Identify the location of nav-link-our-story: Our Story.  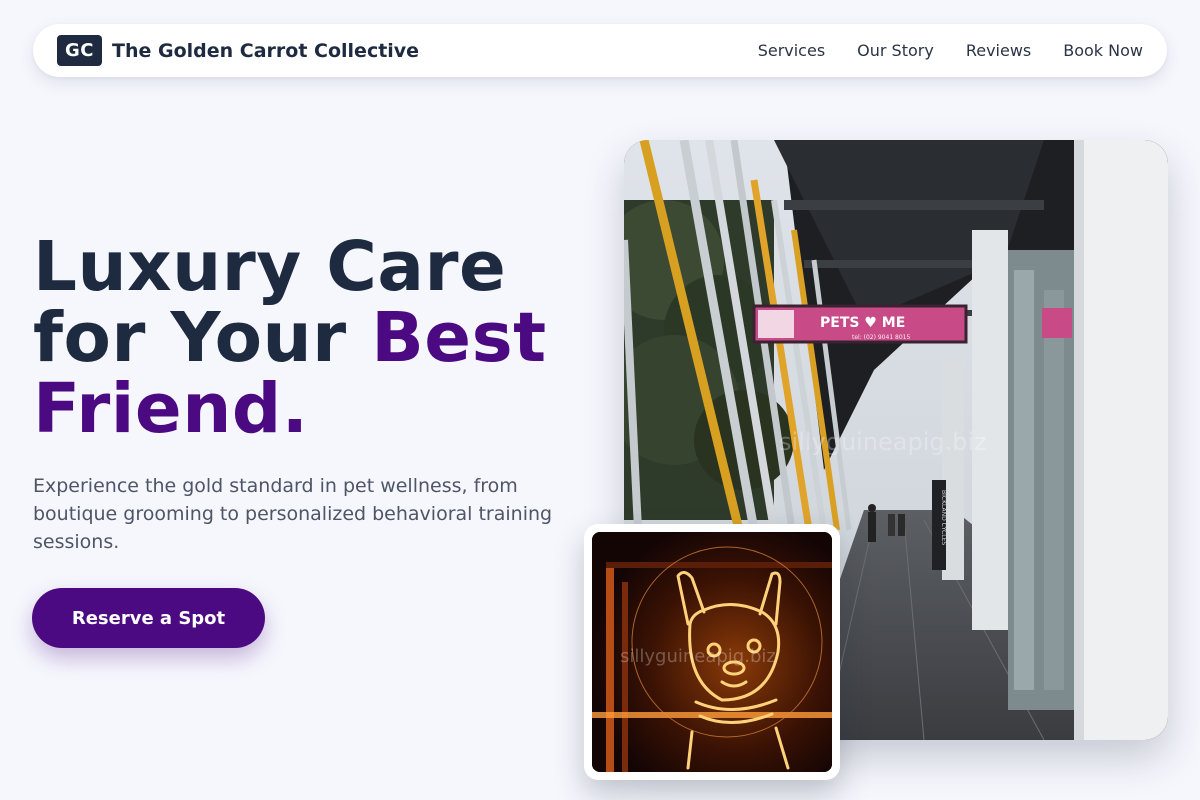
(895, 50).